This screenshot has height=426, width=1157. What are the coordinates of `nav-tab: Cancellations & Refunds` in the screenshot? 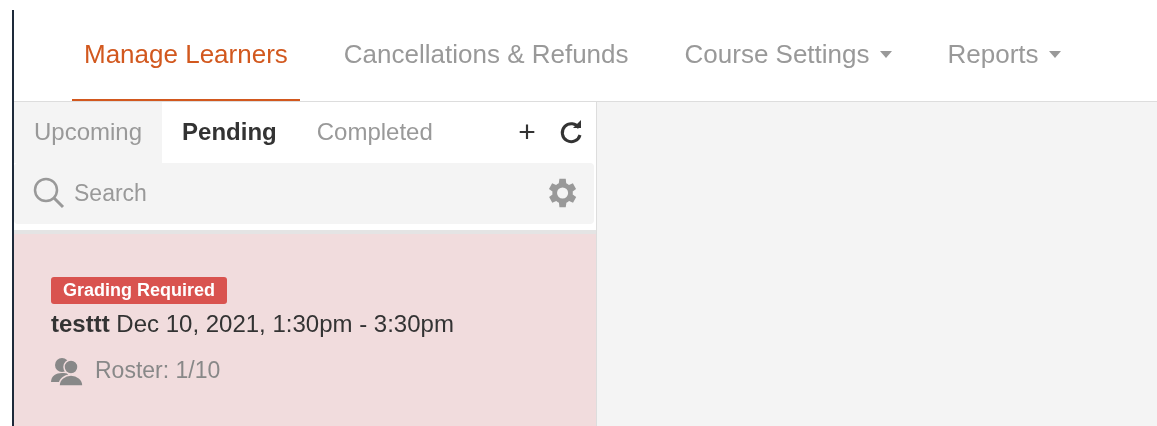 It's located at (486, 55).